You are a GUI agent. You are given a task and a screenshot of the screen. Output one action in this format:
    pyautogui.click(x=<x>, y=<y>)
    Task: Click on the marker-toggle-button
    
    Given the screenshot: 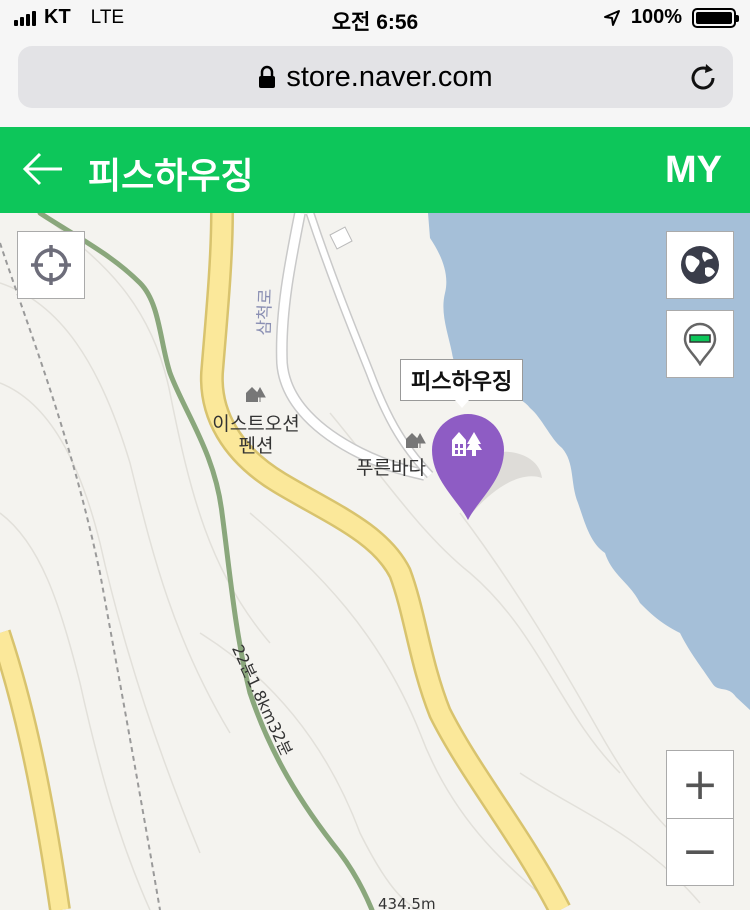 What is the action you would take?
    pyautogui.click(x=700, y=344)
    